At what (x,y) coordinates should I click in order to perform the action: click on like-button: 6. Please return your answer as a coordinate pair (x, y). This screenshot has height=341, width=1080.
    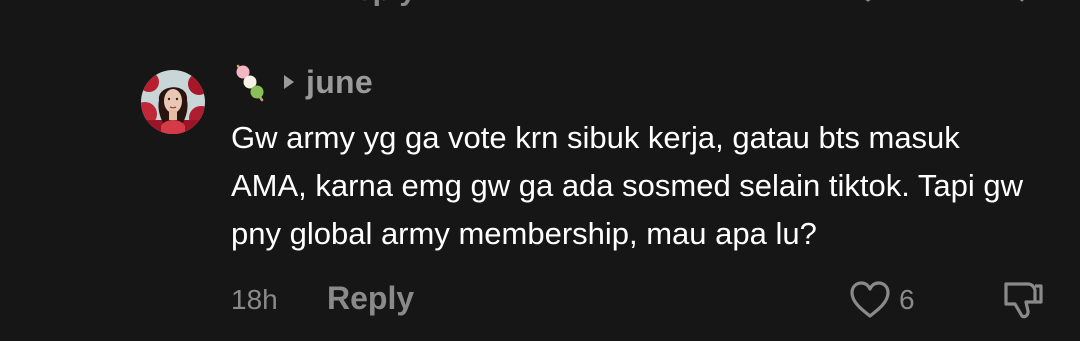
    Looking at the image, I should click on (882, 300).